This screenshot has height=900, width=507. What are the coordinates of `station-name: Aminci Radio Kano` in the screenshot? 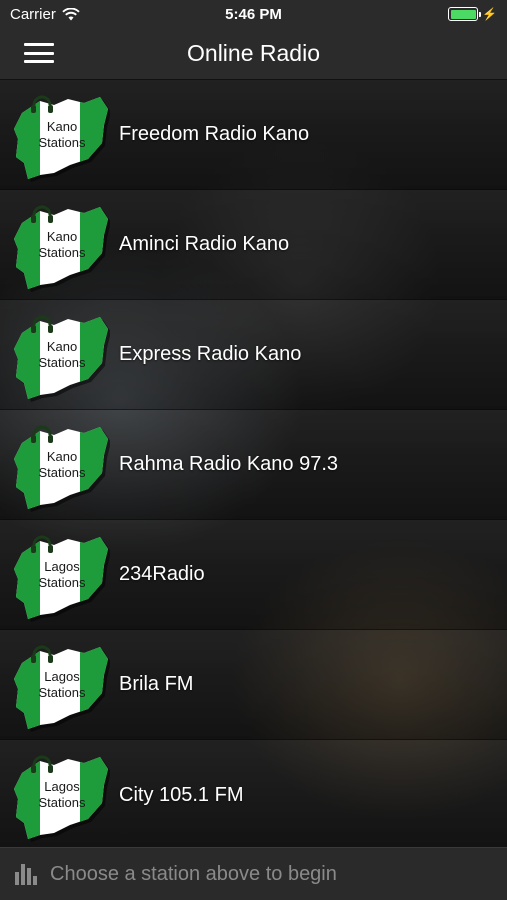 It's located at (204, 244).